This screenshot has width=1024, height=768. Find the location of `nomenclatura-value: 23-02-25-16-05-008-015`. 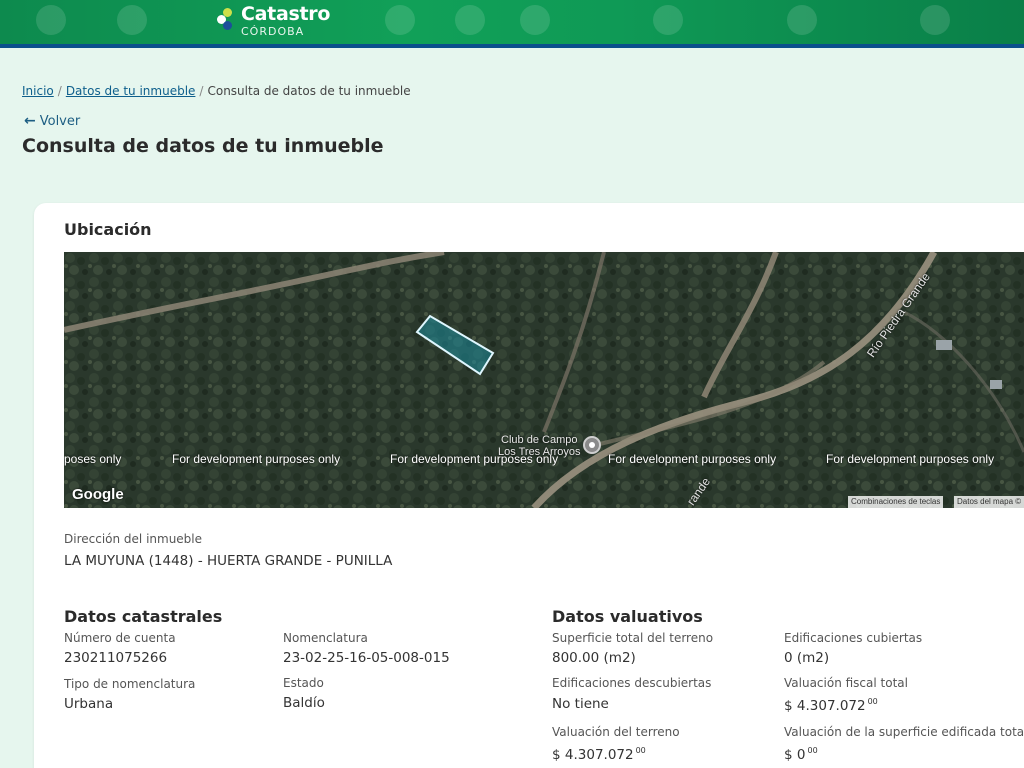

nomenclatura-value: 23-02-25-16-05-008-015 is located at coordinates (366, 658).